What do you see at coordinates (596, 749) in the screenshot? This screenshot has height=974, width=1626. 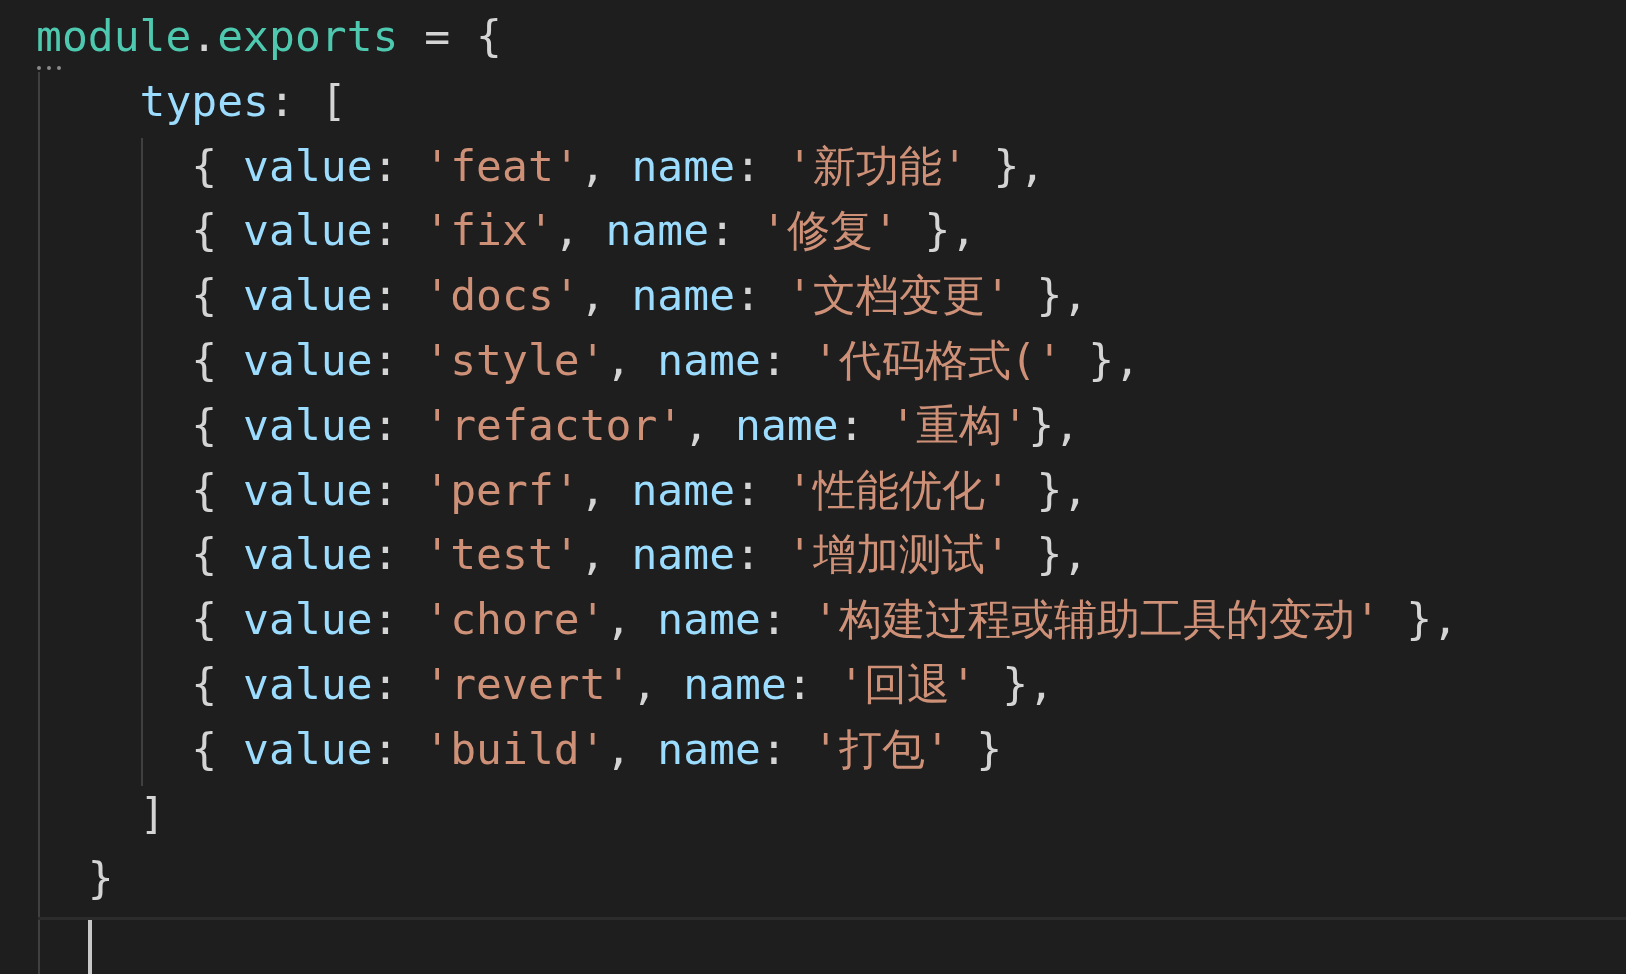 I see `code-line: { value: 'build', name: '打包' }` at bounding box center [596, 749].